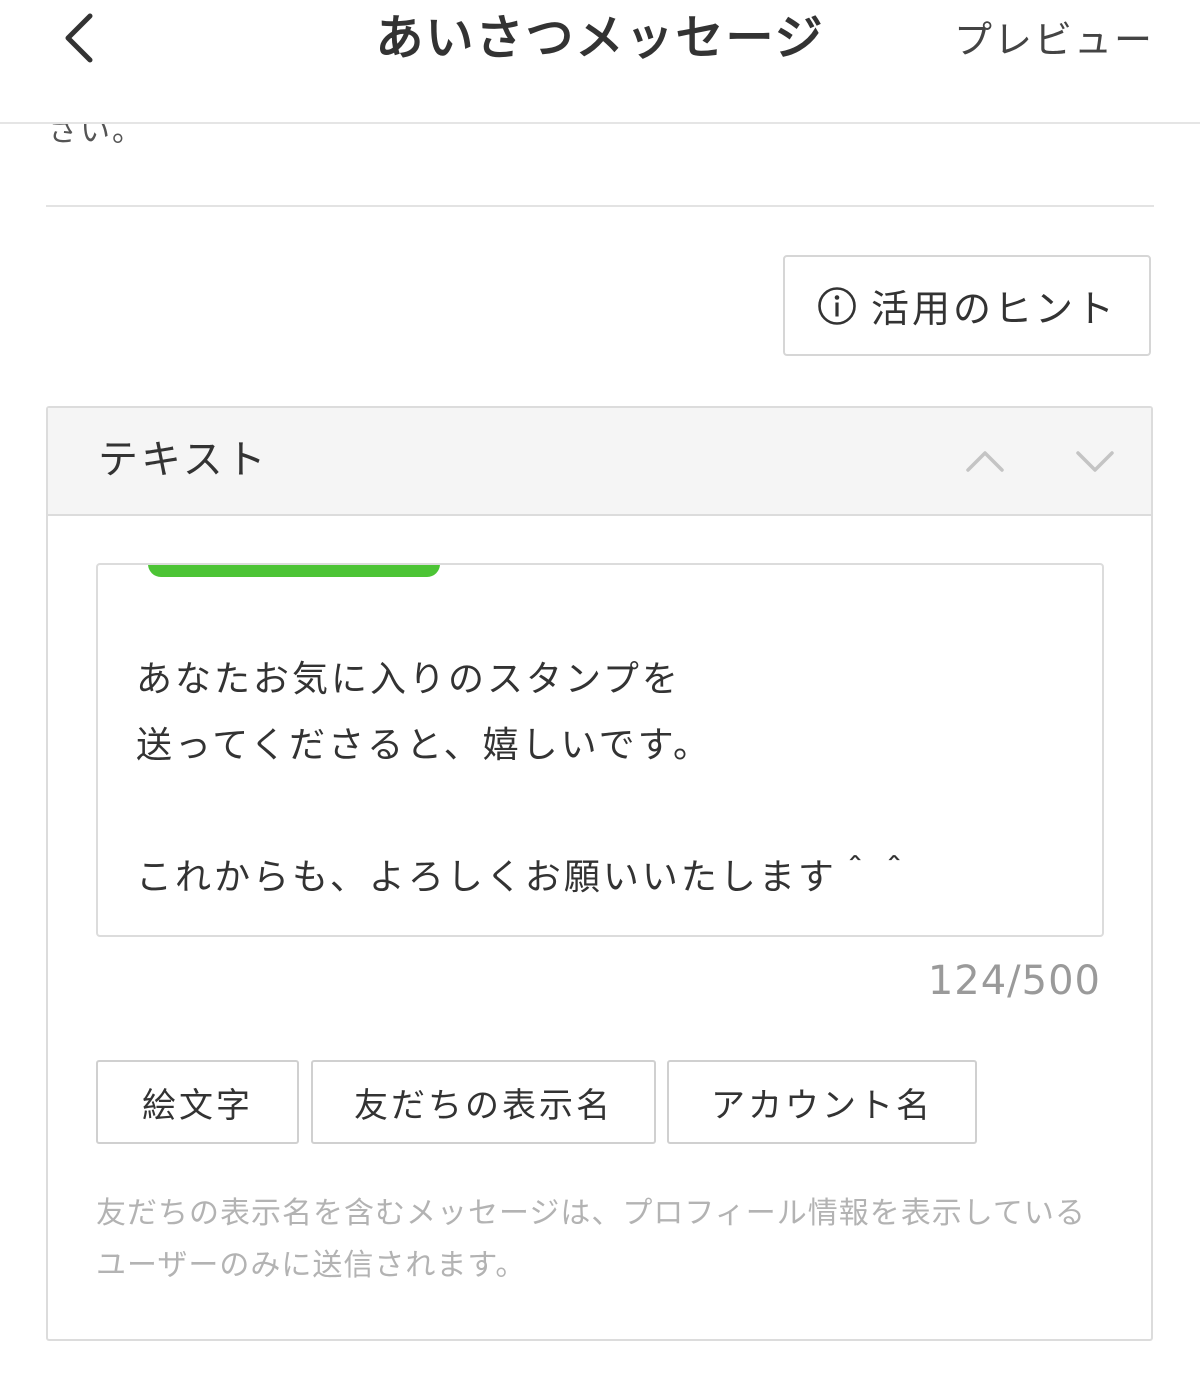 This screenshot has height=1388, width=1200. I want to click on insert-friend-name-button: 友だちの表示名, so click(483, 1102).